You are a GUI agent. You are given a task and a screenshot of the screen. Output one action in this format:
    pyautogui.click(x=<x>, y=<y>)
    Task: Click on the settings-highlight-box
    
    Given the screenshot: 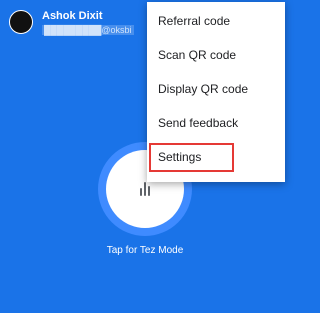 What is the action you would take?
    pyautogui.click(x=191, y=157)
    